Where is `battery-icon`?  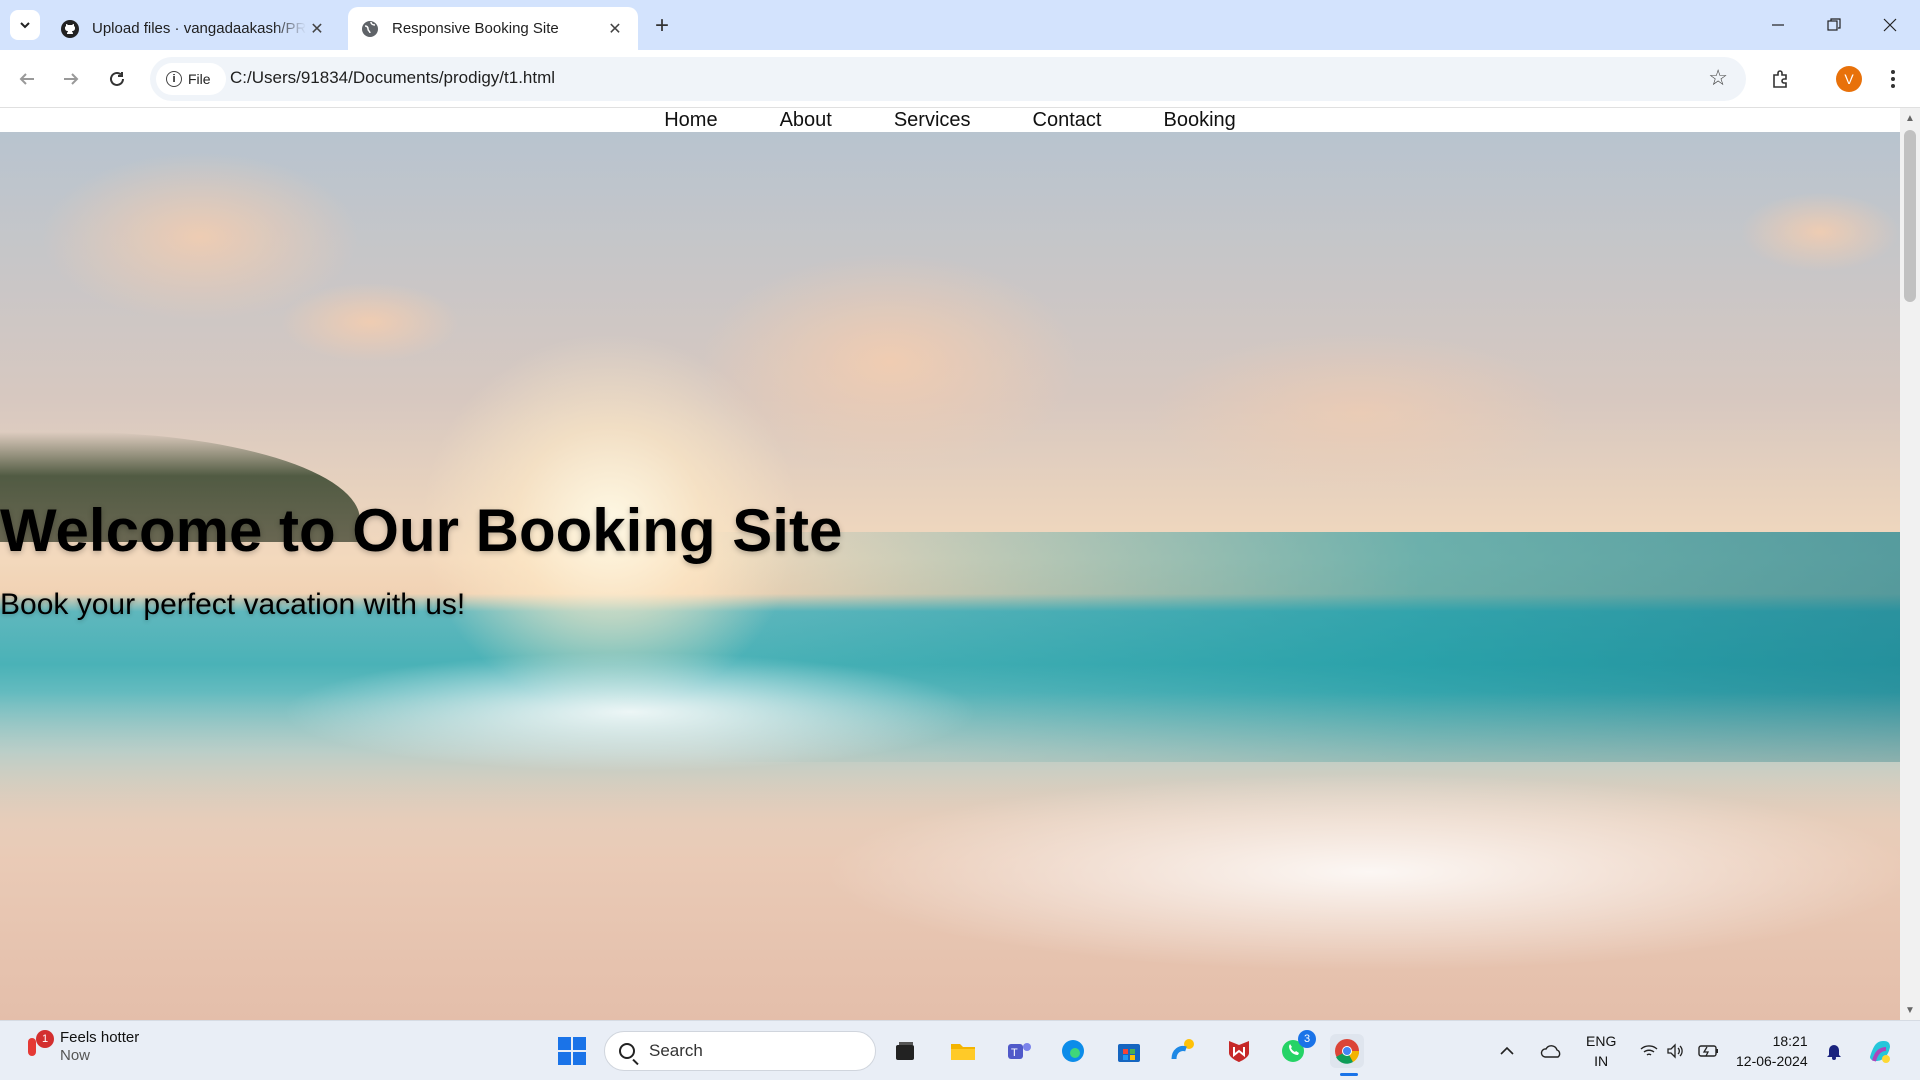 battery-icon is located at coordinates (1709, 1051).